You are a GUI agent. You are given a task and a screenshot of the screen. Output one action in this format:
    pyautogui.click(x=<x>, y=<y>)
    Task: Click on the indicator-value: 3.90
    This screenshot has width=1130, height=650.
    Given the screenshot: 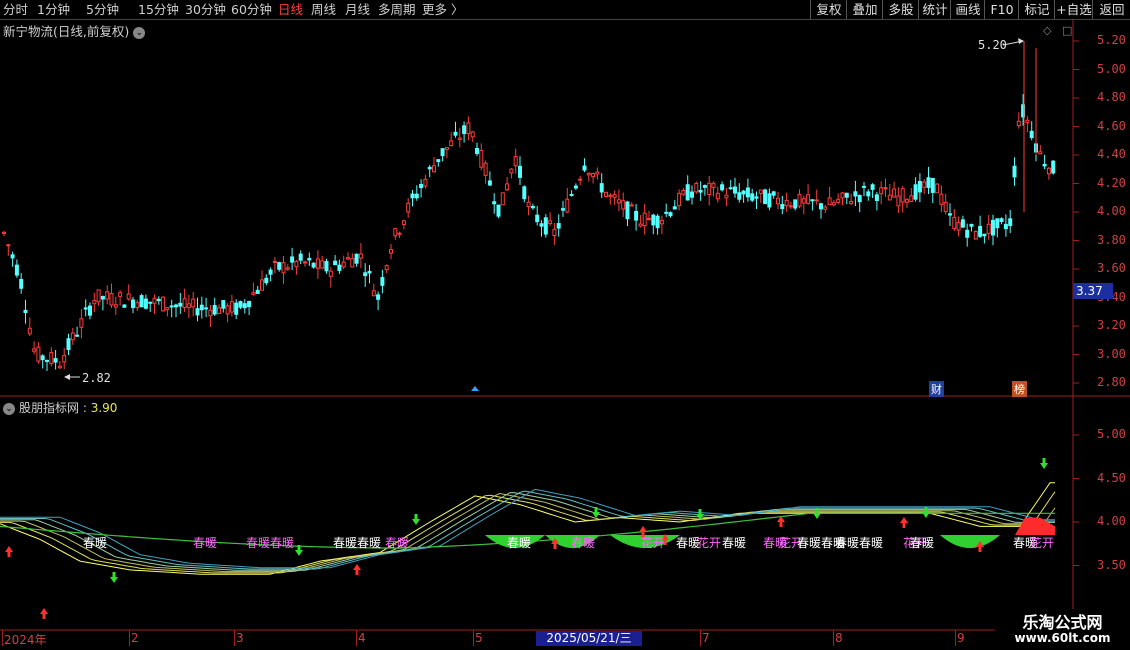 What is the action you would take?
    pyautogui.click(x=104, y=408)
    